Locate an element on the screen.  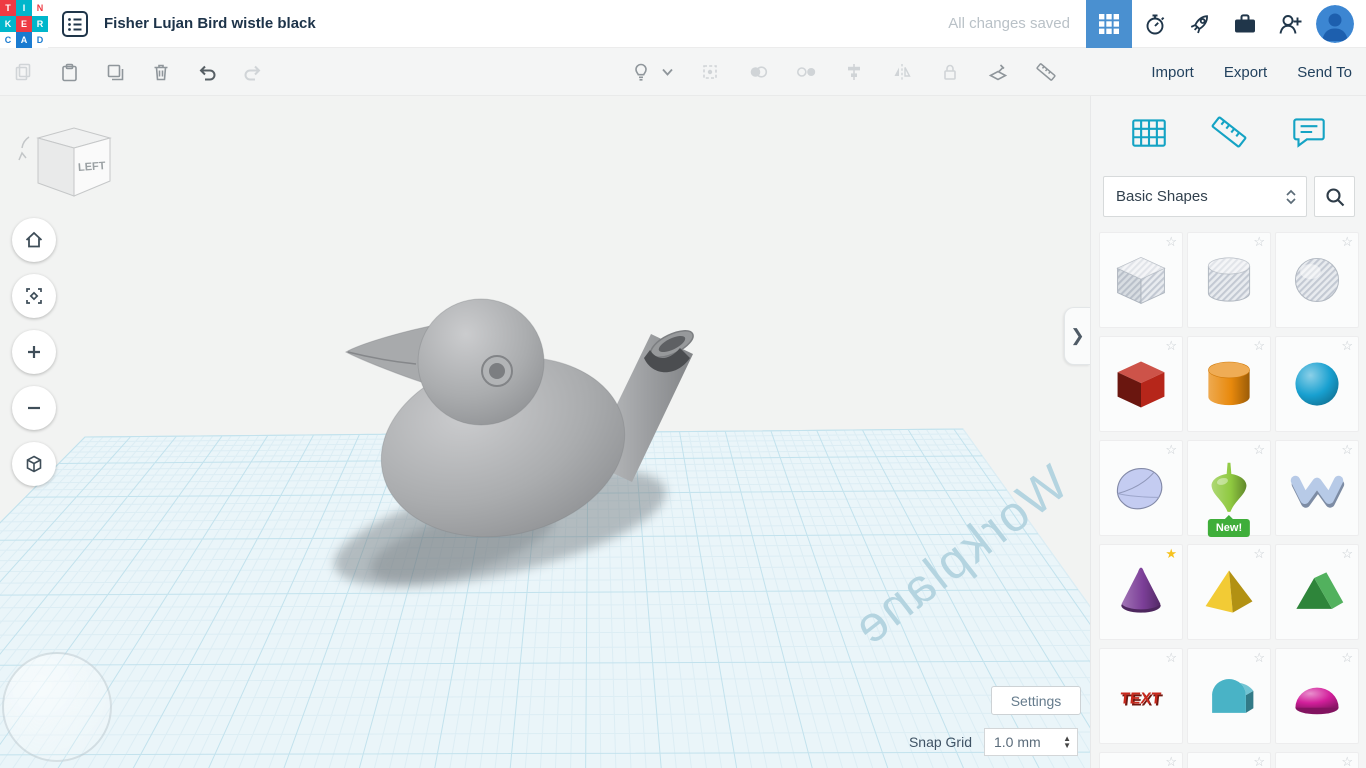
helper-tools is located at coordinates (1228, 132).